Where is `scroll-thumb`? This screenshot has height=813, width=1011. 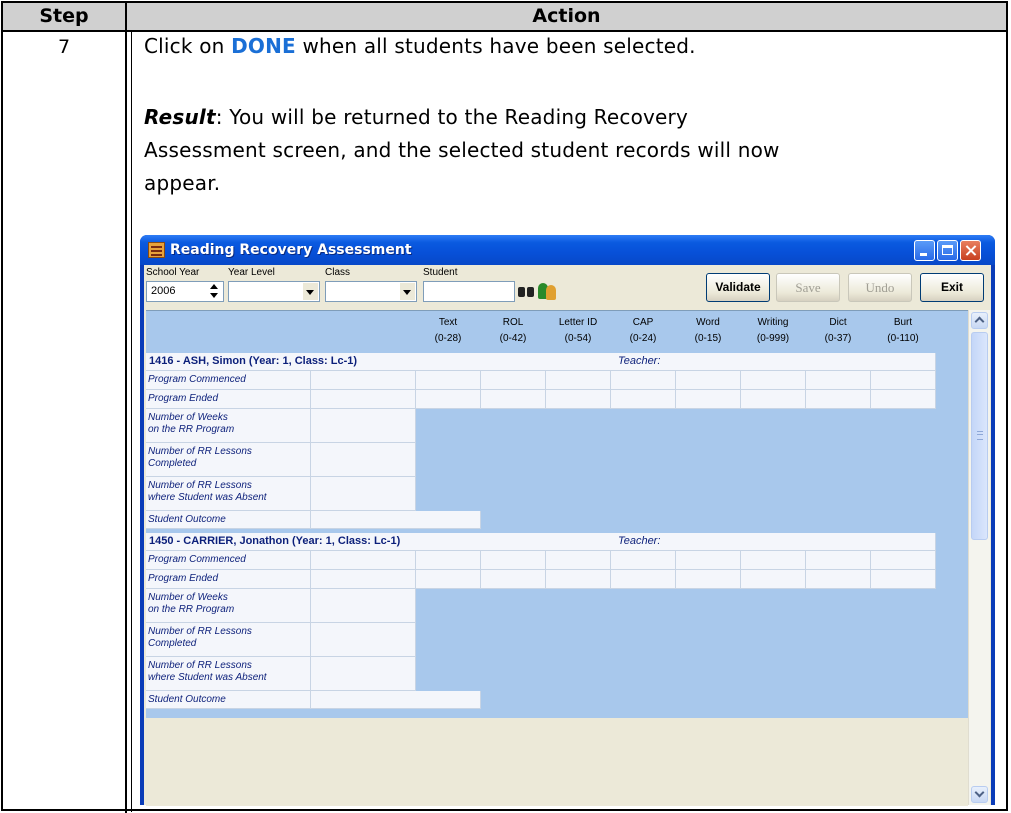 scroll-thumb is located at coordinates (979, 436).